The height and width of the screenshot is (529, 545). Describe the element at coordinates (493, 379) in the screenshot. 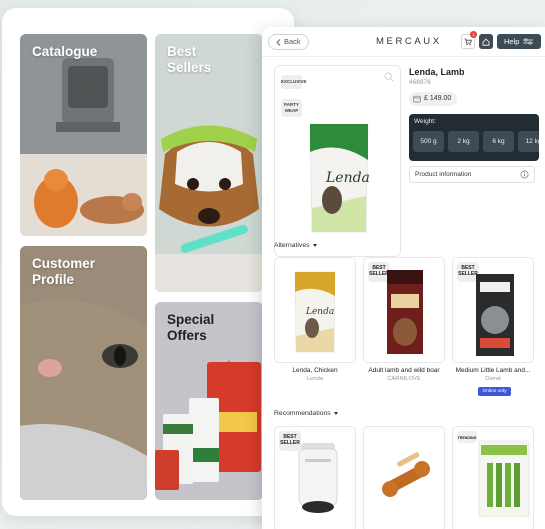

I see `alternative-3-brand: Owrat` at that location.